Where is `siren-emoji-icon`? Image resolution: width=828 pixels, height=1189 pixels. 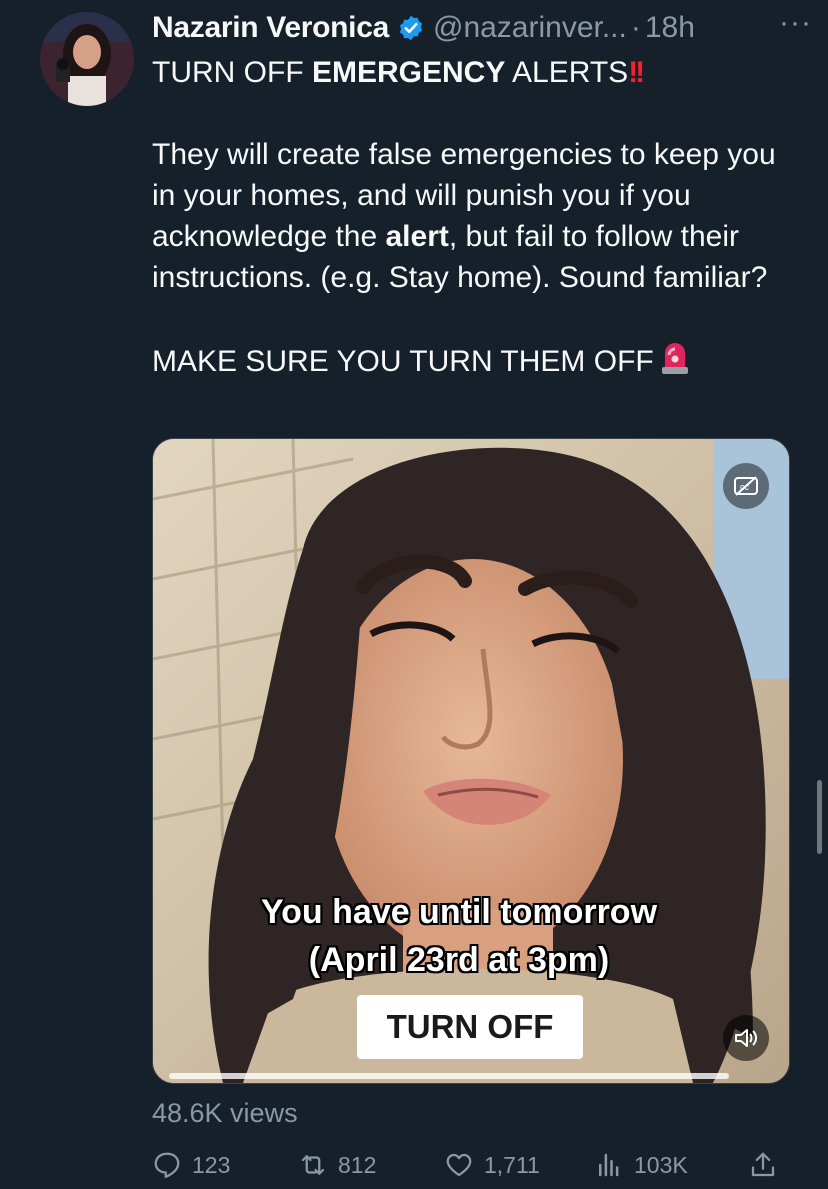 siren-emoji-icon is located at coordinates (674, 358).